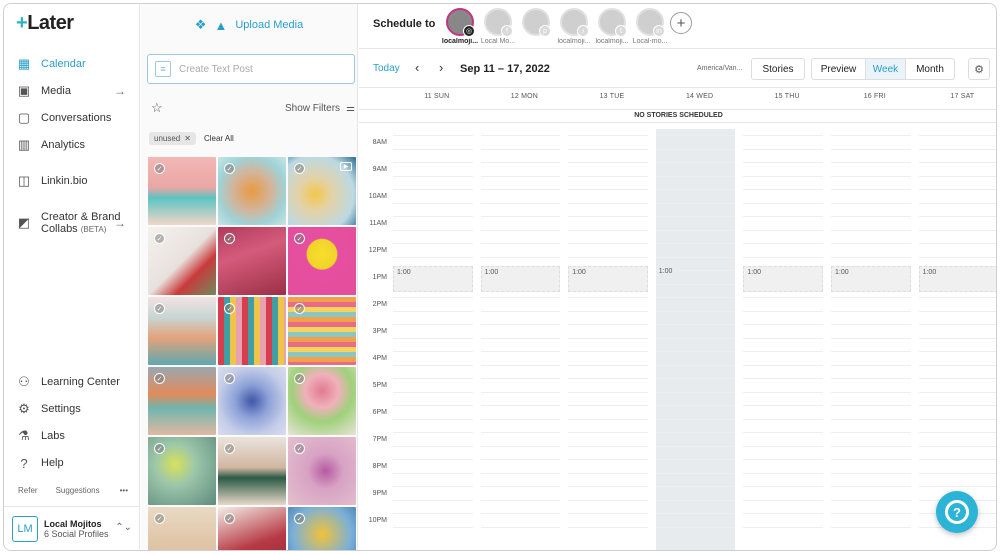 This screenshot has width=1000, height=555. What do you see at coordinates (957, 512) in the screenshot?
I see `help-chat-button: ?` at bounding box center [957, 512].